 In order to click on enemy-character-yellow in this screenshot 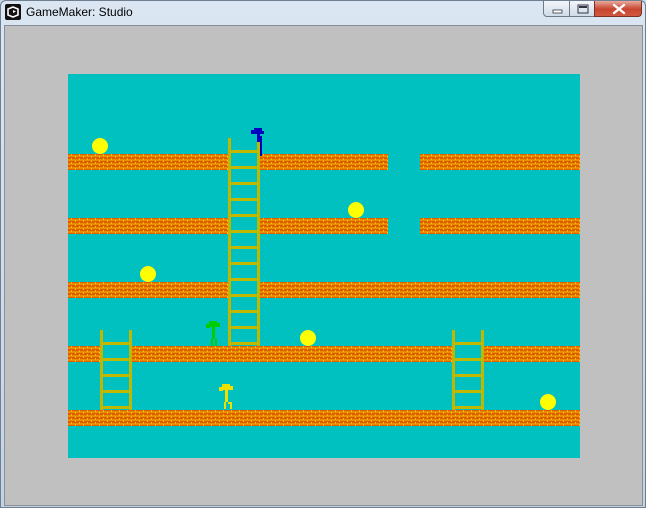, I will do `click(226, 396)`.